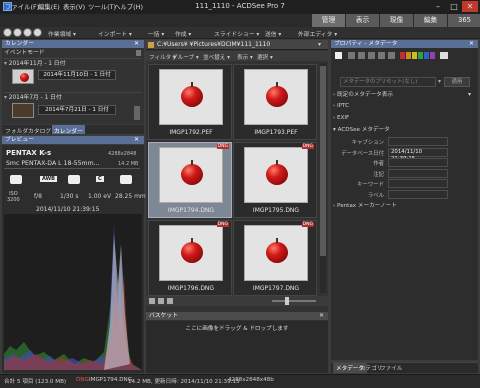 This screenshot has height=388, width=480. I want to click on import-menu: インポート ▾, so click(115, 33).